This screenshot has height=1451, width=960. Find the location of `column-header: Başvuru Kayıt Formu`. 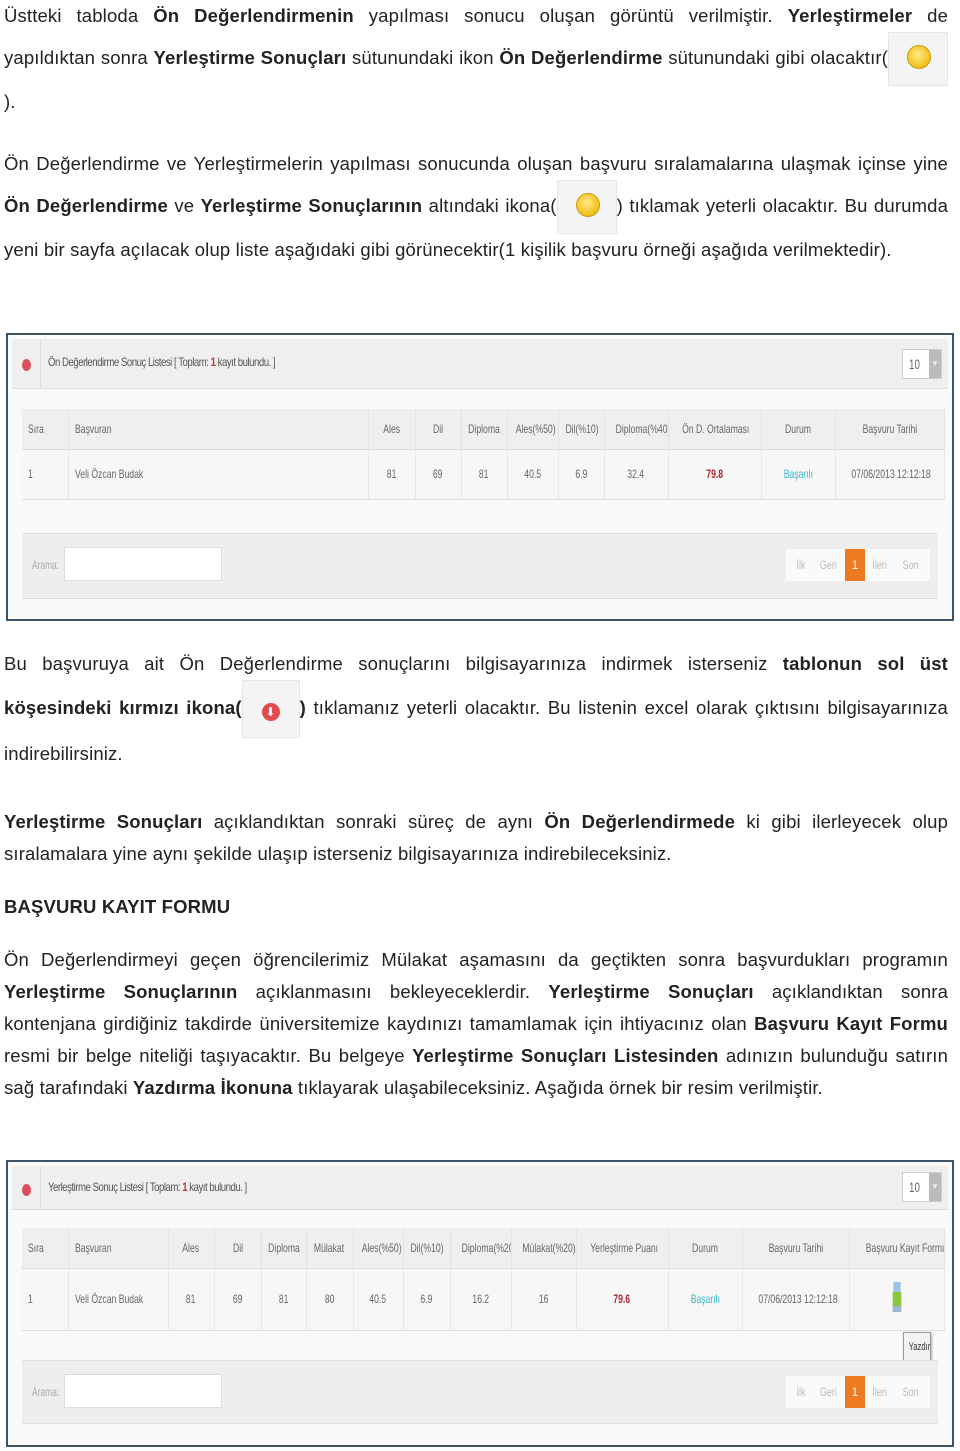

column-header: Başvuru Kayıt Formu is located at coordinates (897, 1248).